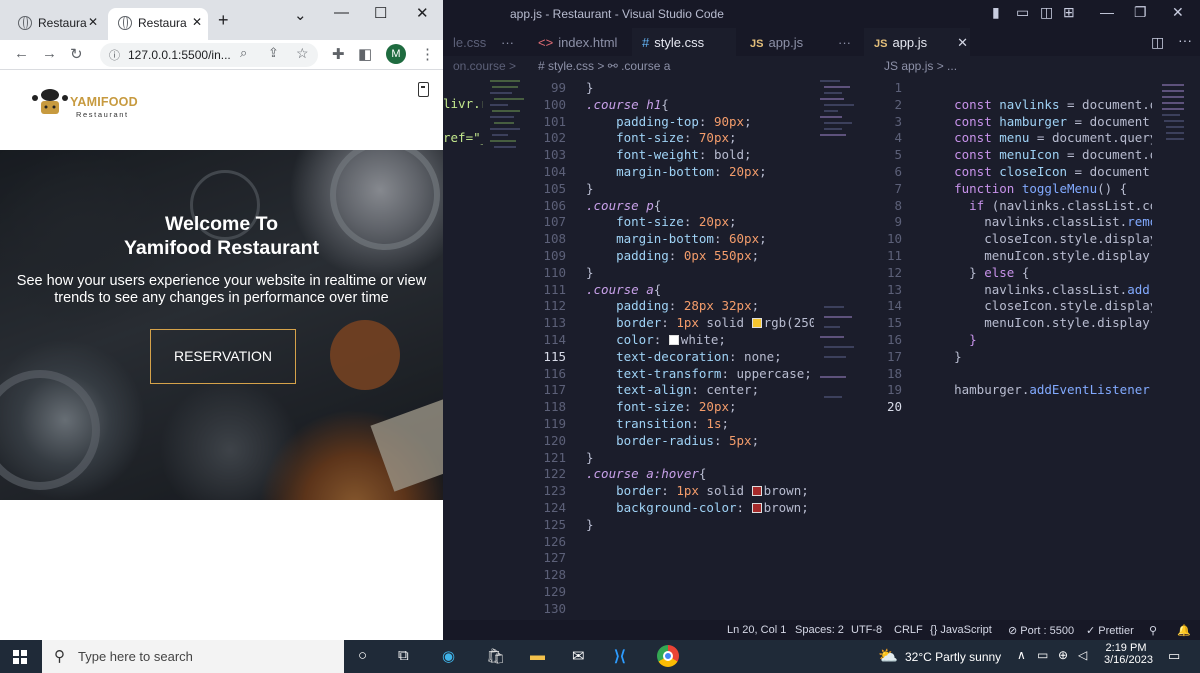 This screenshot has width=1200, height=673. Describe the element at coordinates (1038, 105) in the screenshot. I see `code-line: const navlinks = document.quer` at that location.